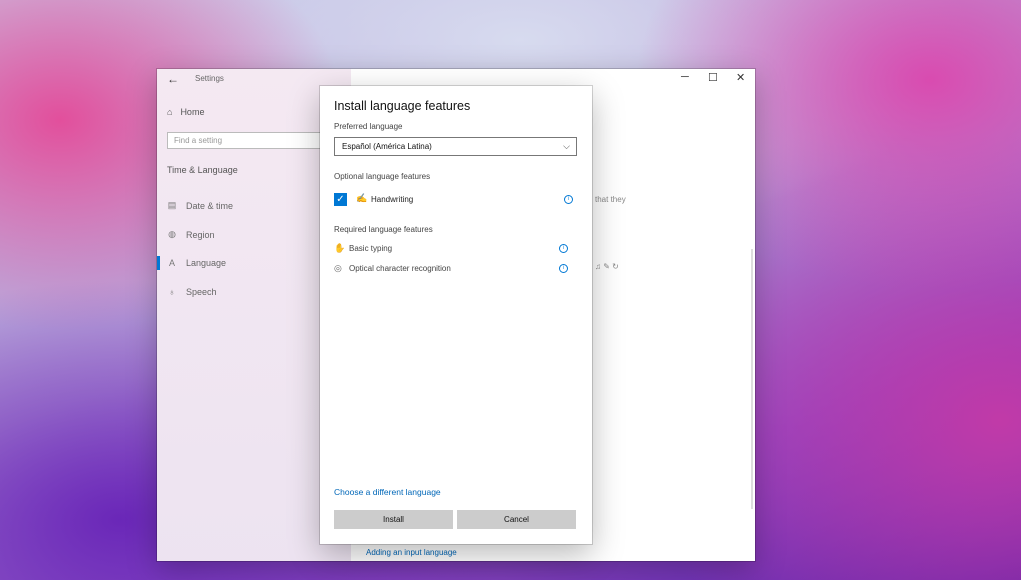 Image resolution: width=1021 pixels, height=580 pixels. What do you see at coordinates (340, 199) in the screenshot?
I see `handwriting-checkbox: ✓` at bounding box center [340, 199].